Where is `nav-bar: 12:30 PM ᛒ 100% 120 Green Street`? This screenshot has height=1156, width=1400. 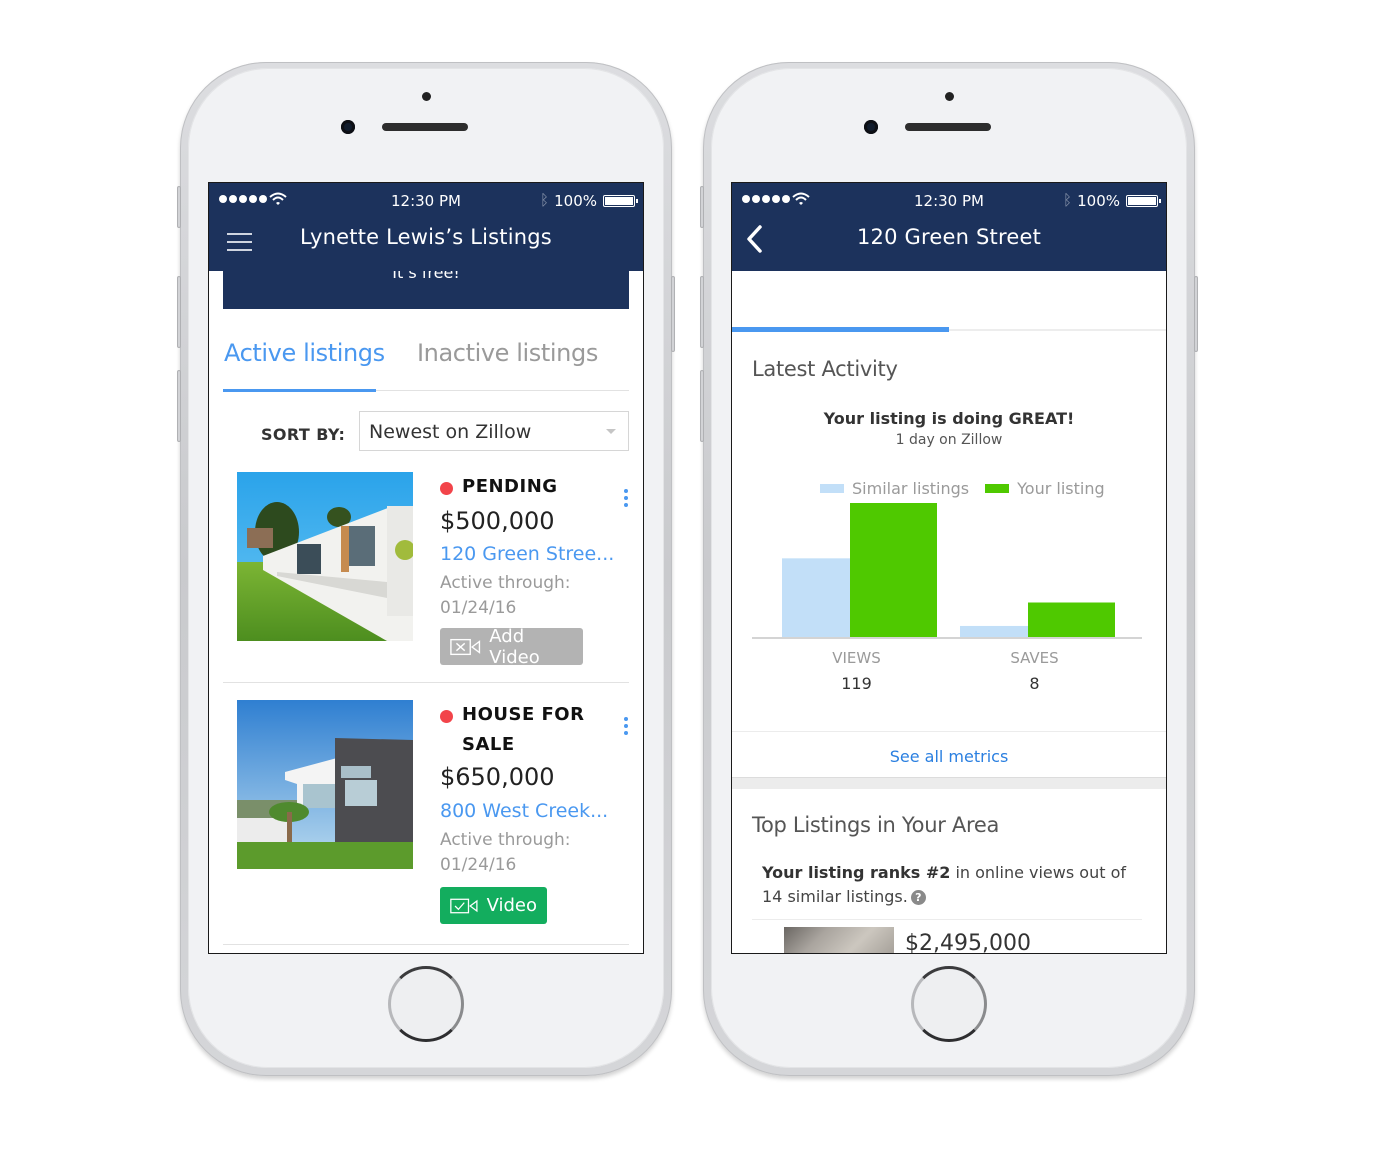 nav-bar: 12:30 PM ᛒ 100% 120 Green Street is located at coordinates (949, 227).